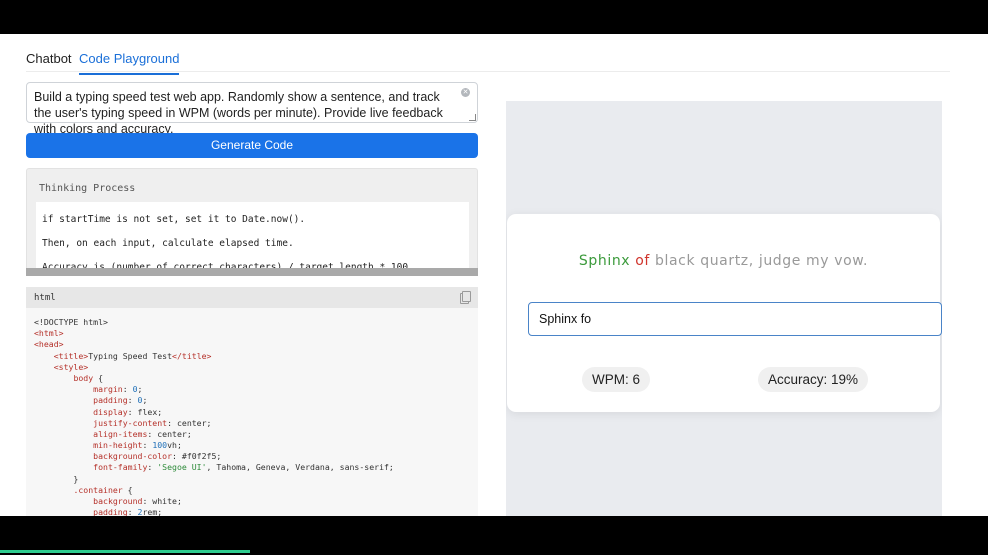 This screenshot has width=988, height=555. Describe the element at coordinates (118, 501) in the screenshot. I see `code-token: background` at that location.